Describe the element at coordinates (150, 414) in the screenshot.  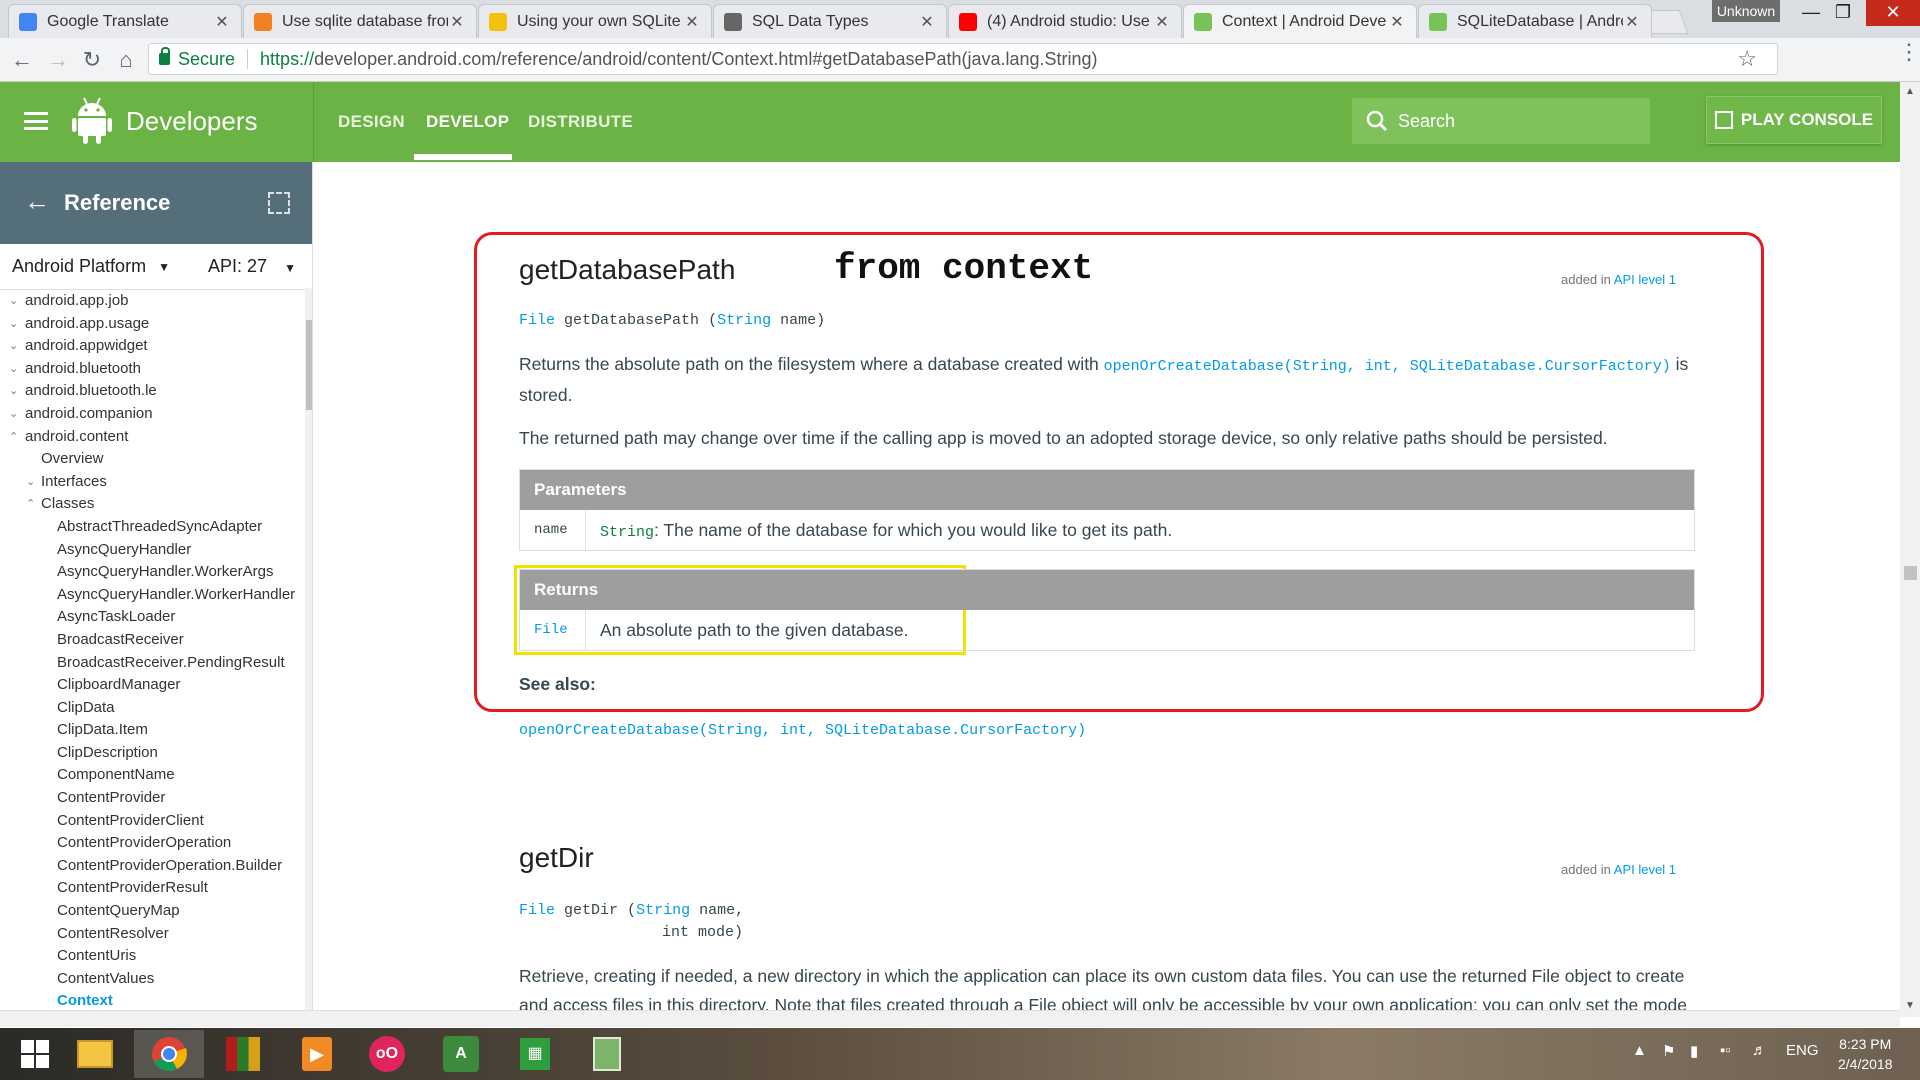
I see `sidebar-item: ⌄ android.companion` at that location.